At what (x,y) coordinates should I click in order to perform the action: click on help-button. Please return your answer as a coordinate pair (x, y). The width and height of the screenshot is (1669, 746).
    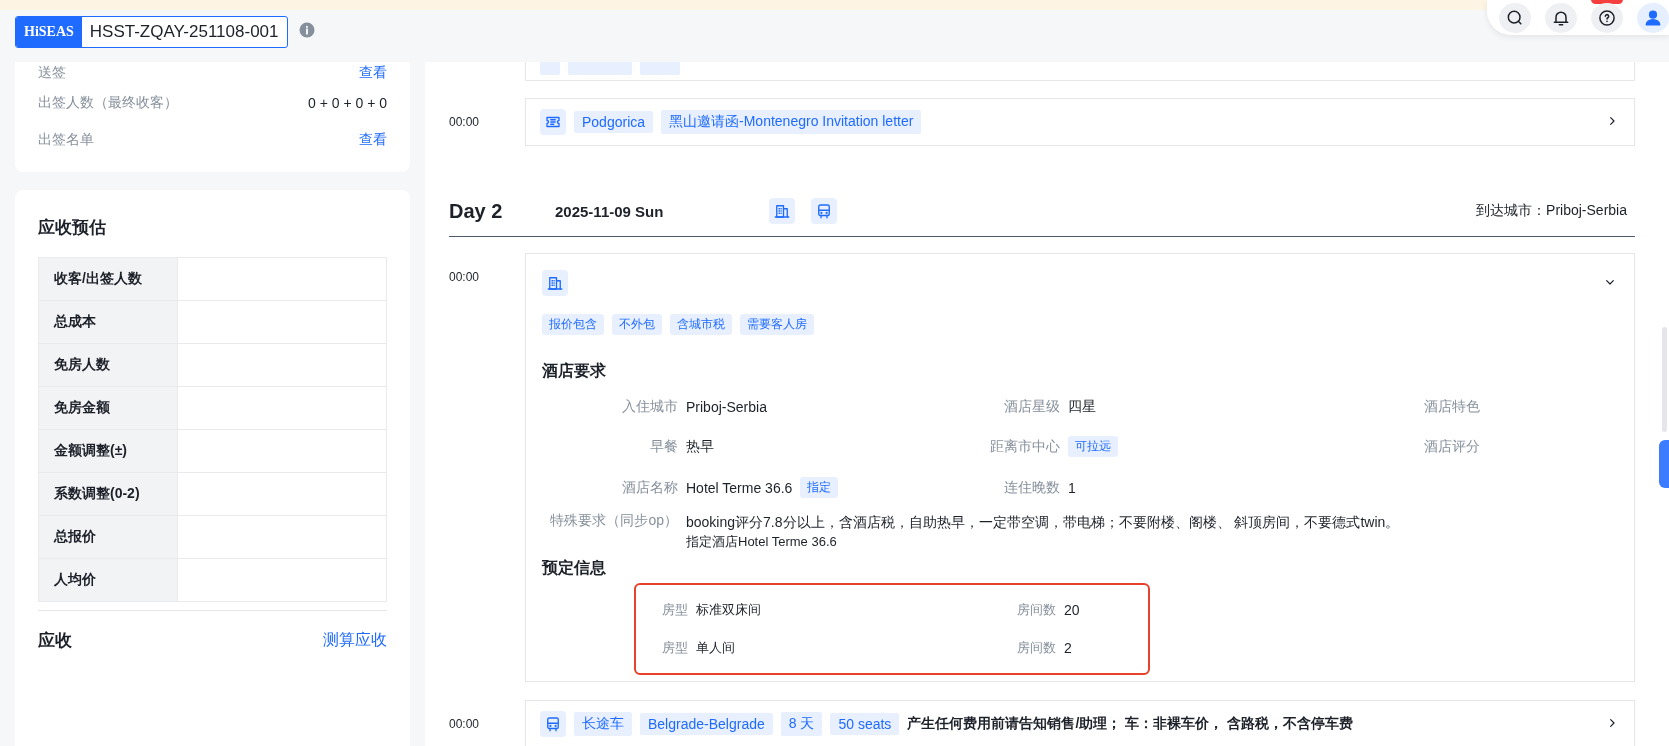
    Looking at the image, I should click on (1607, 17).